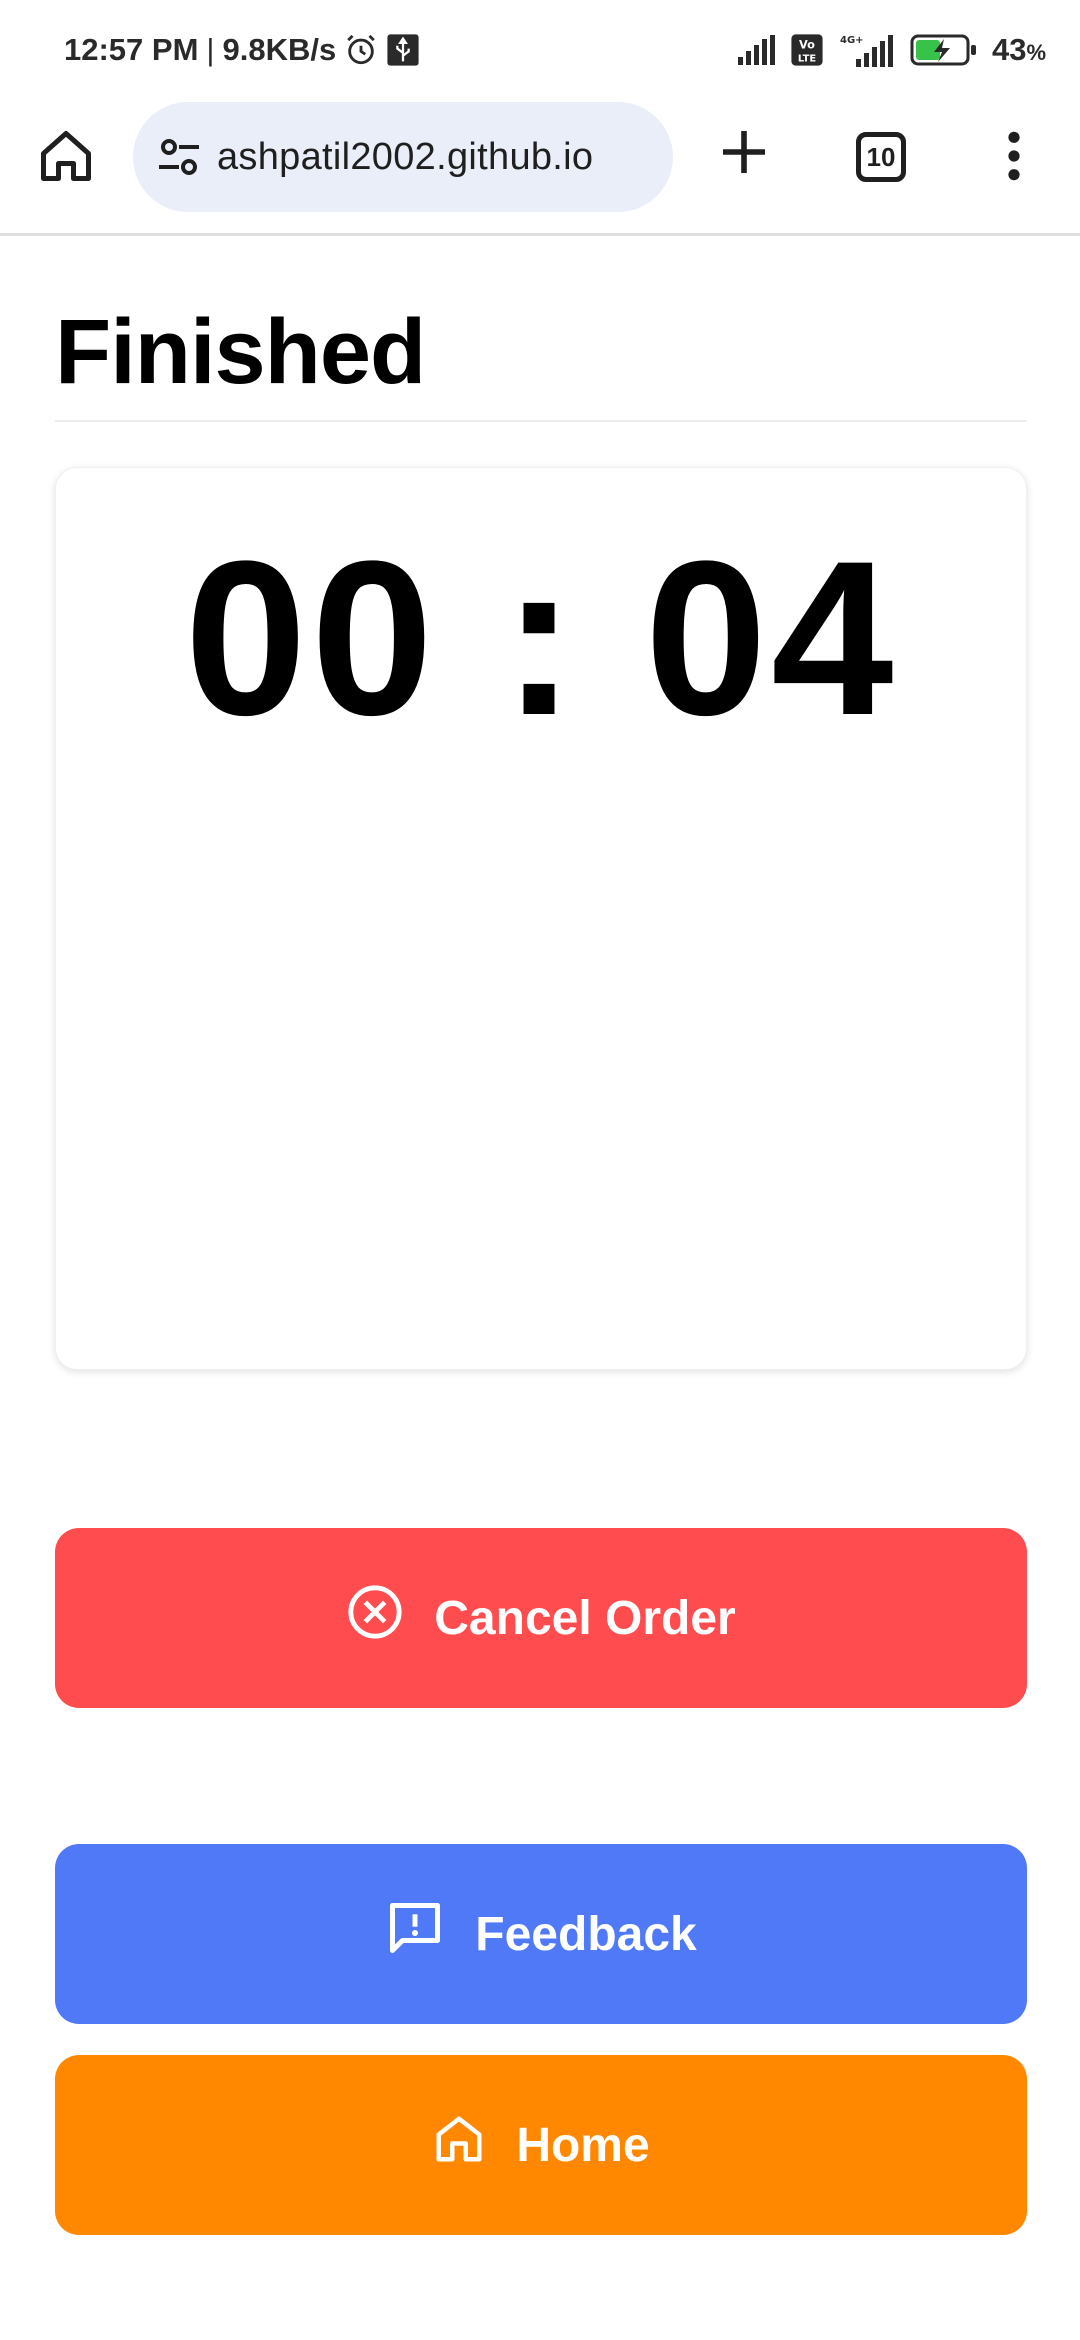  I want to click on site-settings-icon, so click(179, 157).